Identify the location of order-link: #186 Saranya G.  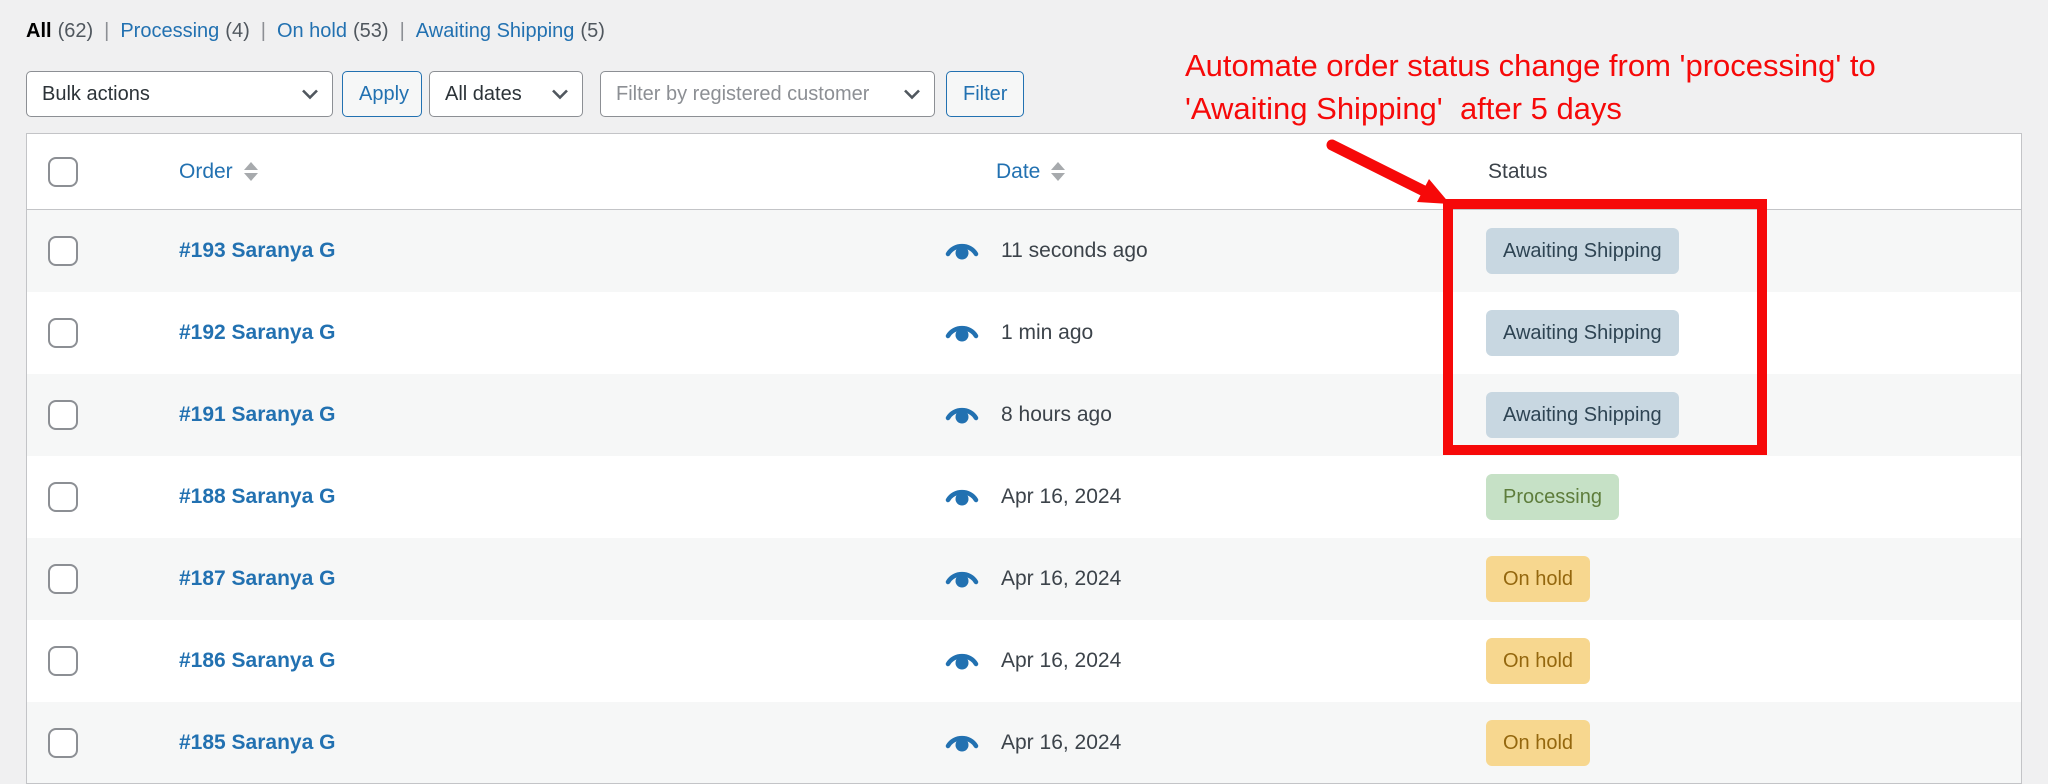
(257, 661).